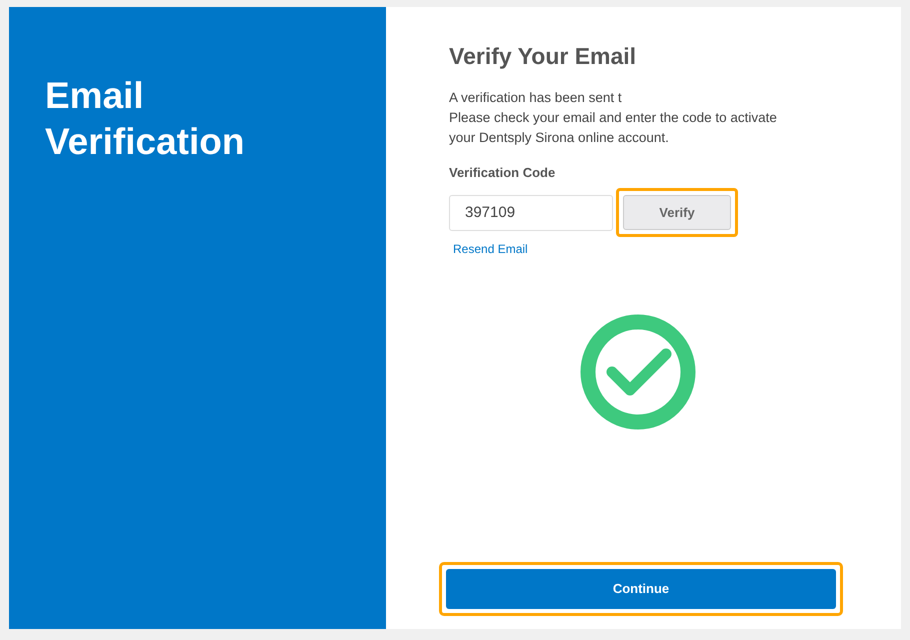  Describe the element at coordinates (641, 589) in the screenshot. I see `continue-button: Continue` at that location.